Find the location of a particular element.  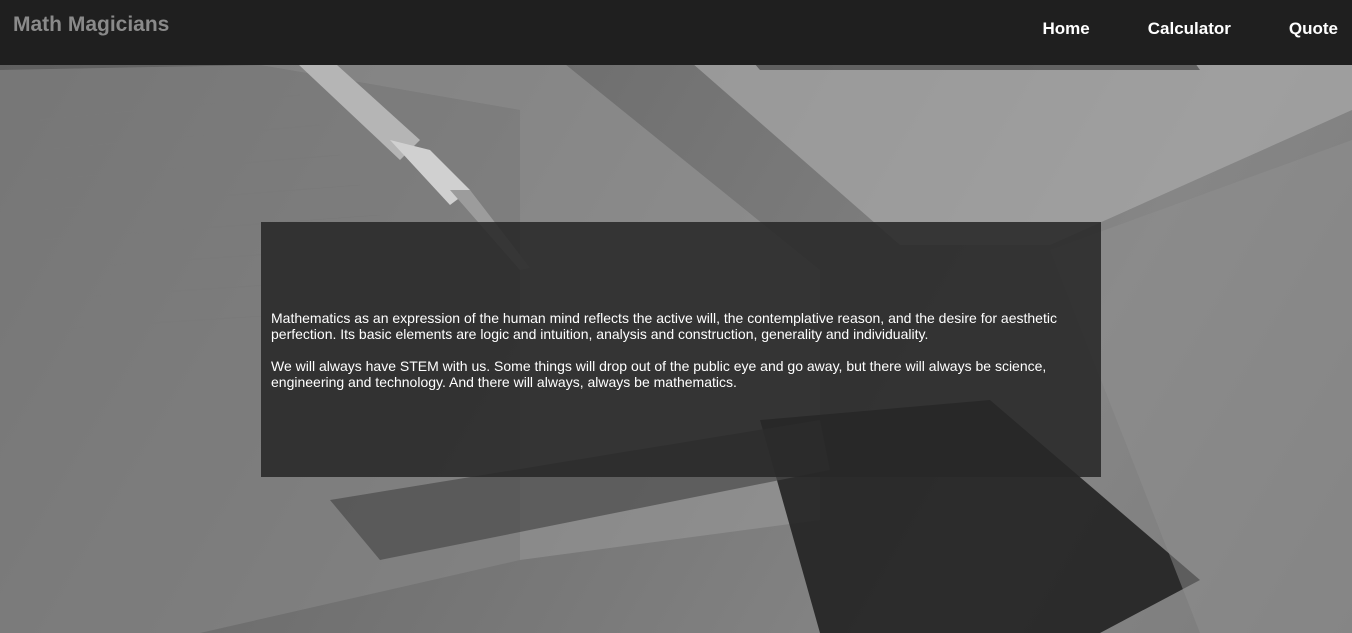

nav-item-home: Home is located at coordinates (1066, 29).